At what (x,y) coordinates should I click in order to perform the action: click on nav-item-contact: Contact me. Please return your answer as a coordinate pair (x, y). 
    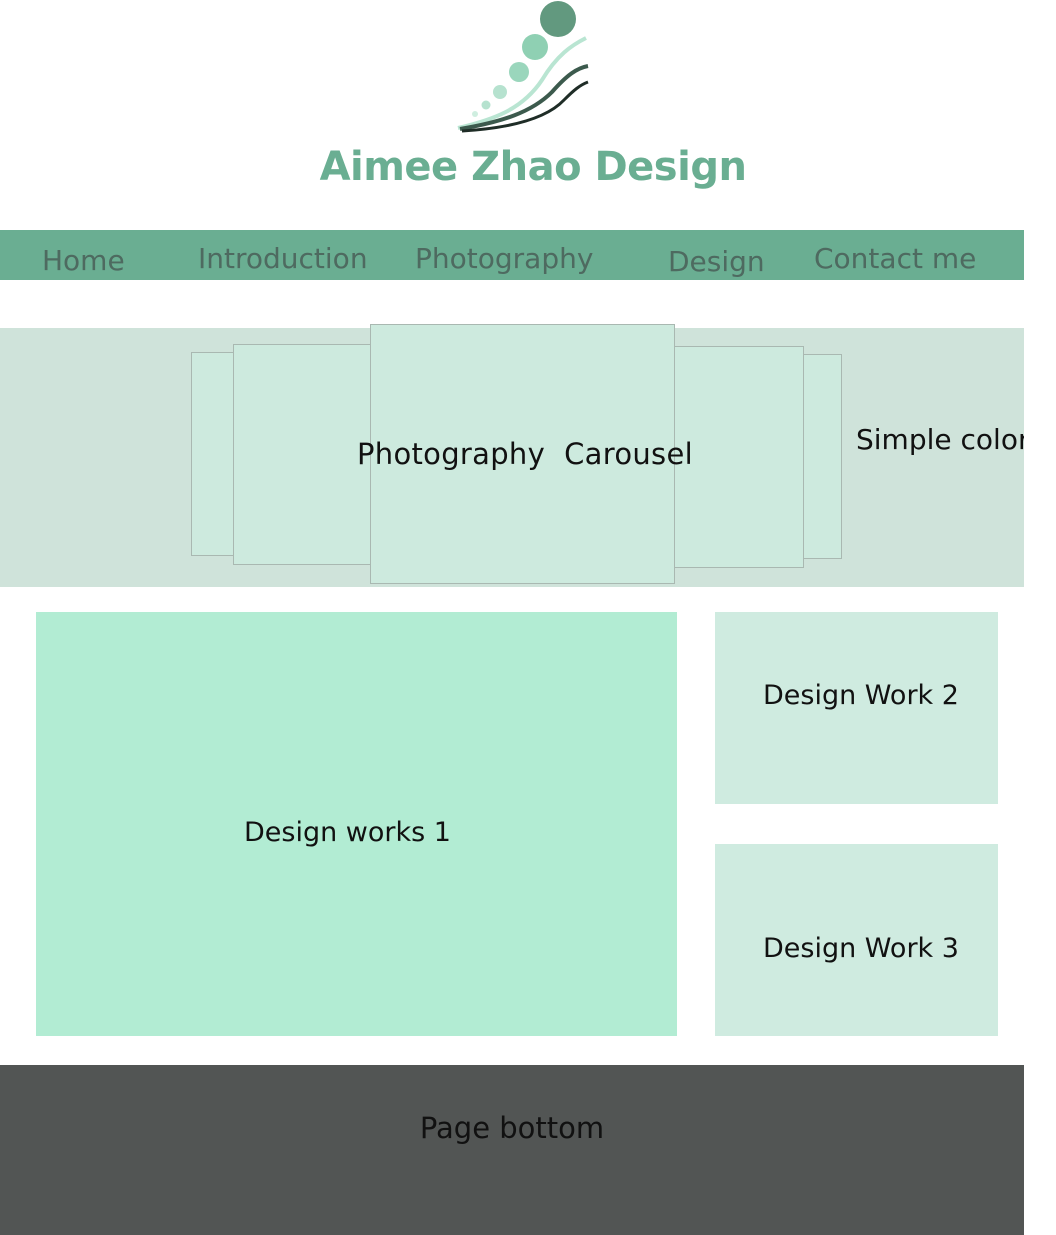
    Looking at the image, I should click on (895, 258).